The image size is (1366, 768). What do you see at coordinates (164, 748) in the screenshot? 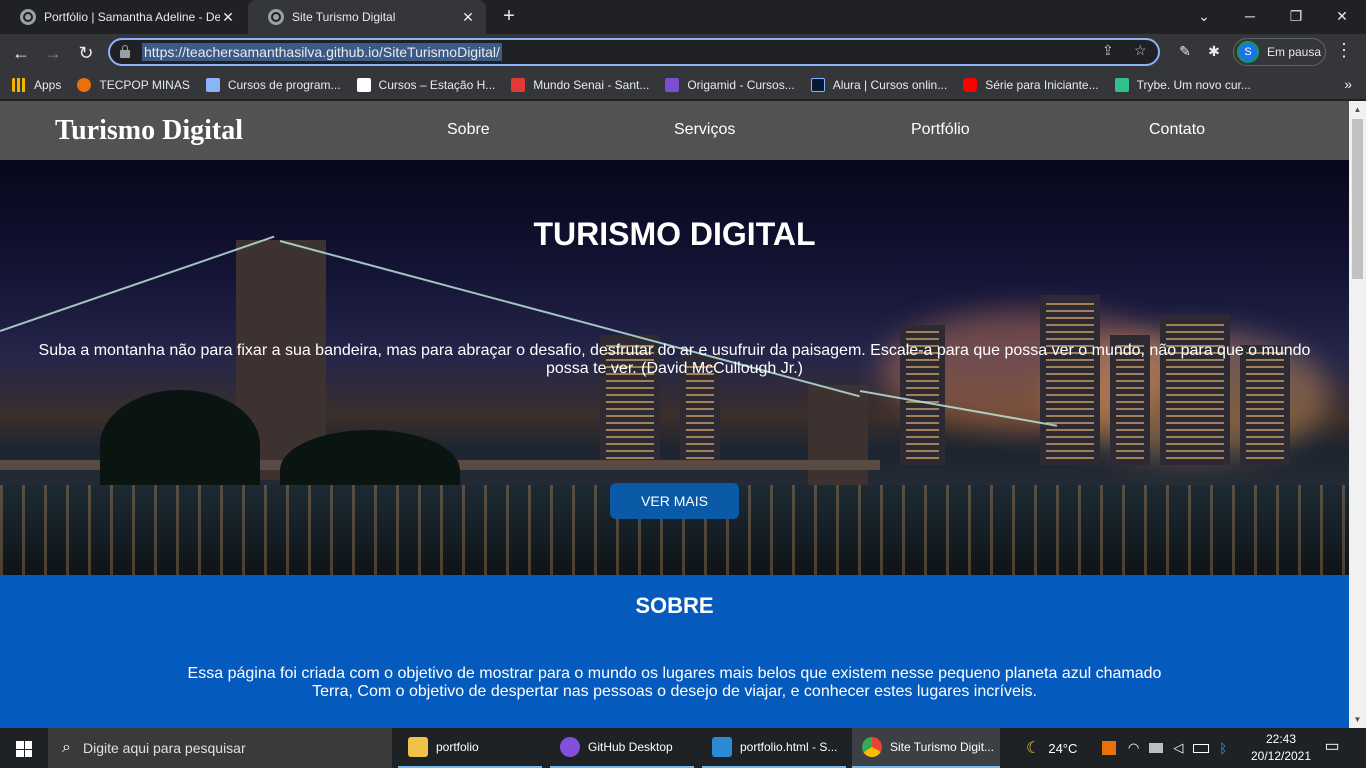
I see `search-placeholder: Digite aqui para pesquisar` at bounding box center [164, 748].